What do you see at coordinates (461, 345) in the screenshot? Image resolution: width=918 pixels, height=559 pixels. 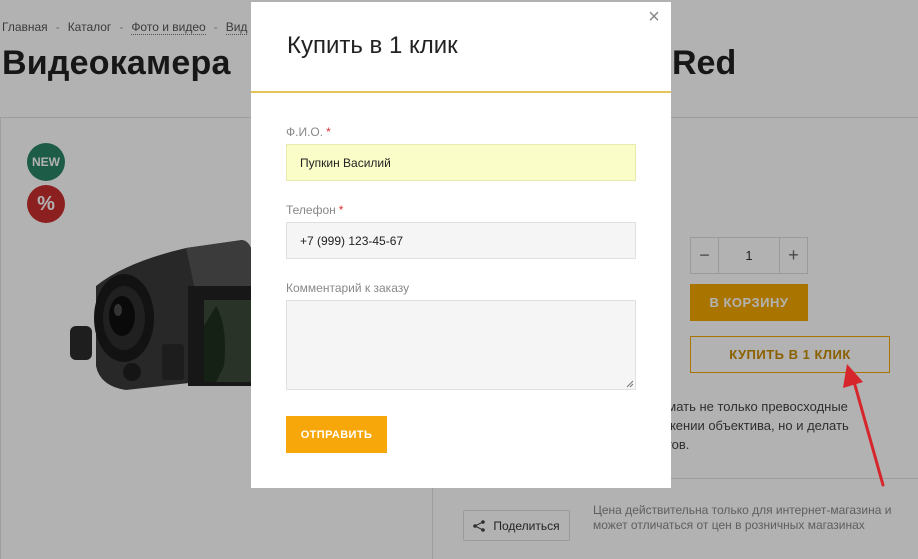 I see `comment-field` at bounding box center [461, 345].